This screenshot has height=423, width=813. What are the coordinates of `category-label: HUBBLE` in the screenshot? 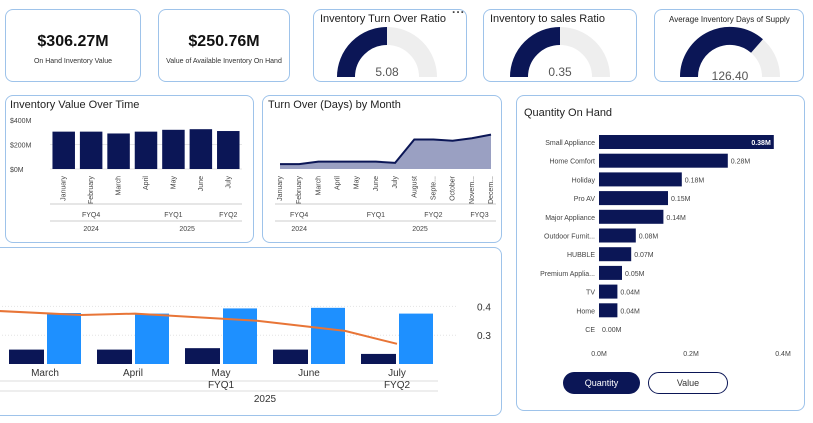 It's located at (581, 255).